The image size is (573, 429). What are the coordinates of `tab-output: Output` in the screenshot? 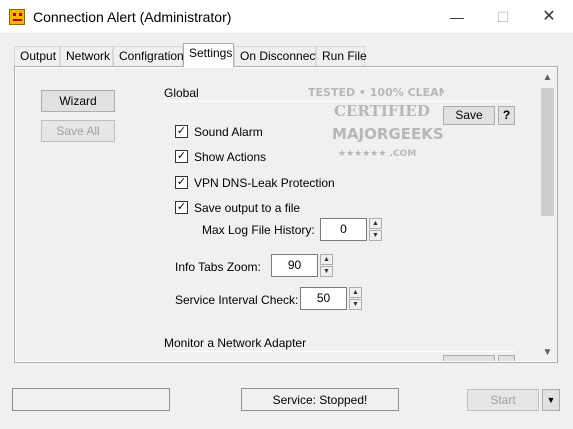 It's located at (37, 56).